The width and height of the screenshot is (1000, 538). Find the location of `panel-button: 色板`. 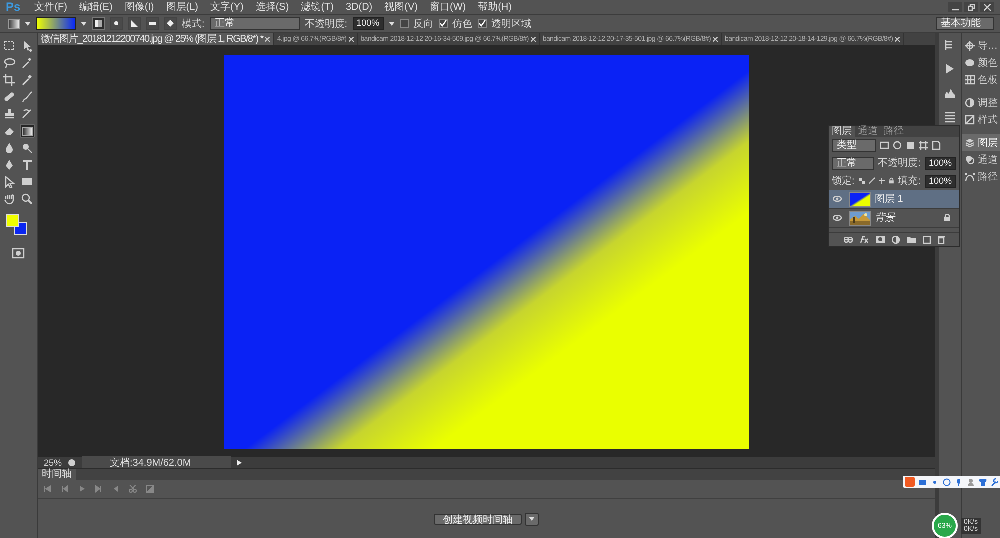

panel-button: 色板 is located at coordinates (981, 79).